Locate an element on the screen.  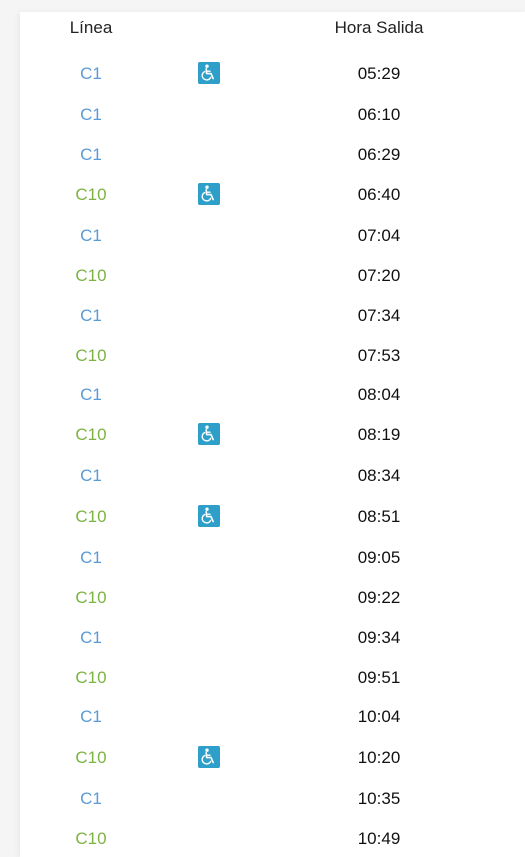
table-row: C1 06:10 is located at coordinates (272, 115).